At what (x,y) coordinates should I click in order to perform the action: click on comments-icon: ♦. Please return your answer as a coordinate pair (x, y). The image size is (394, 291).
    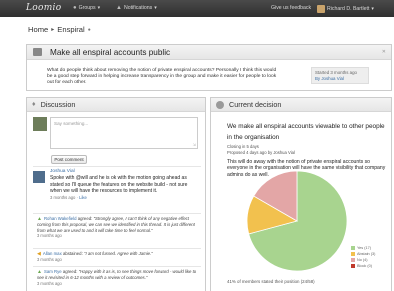
    Looking at the image, I should click on (34, 104).